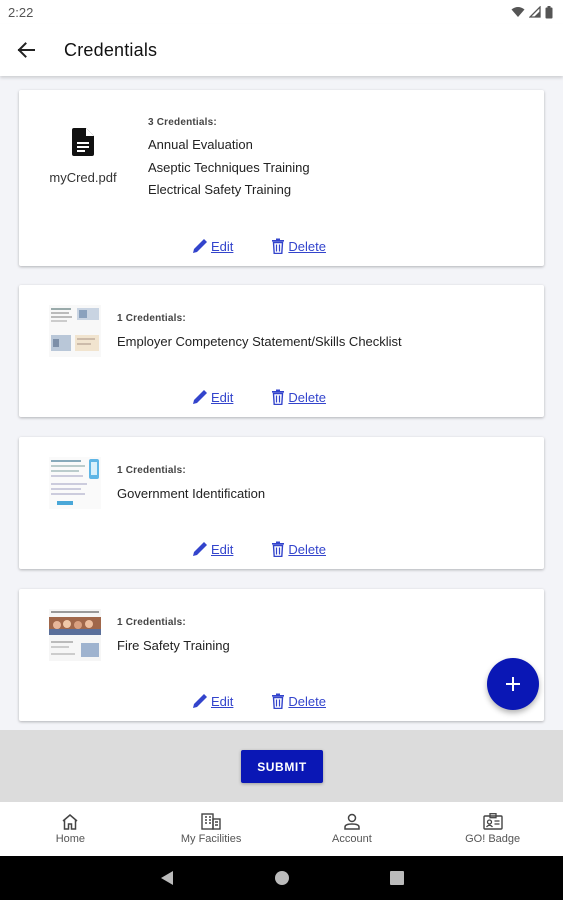  I want to click on wifi-icon, so click(518, 12).